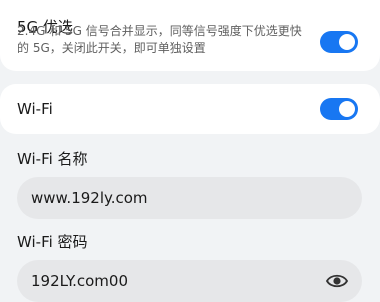 This screenshot has width=380, height=302. I want to click on 5g-preference-toggle, so click(339, 42).